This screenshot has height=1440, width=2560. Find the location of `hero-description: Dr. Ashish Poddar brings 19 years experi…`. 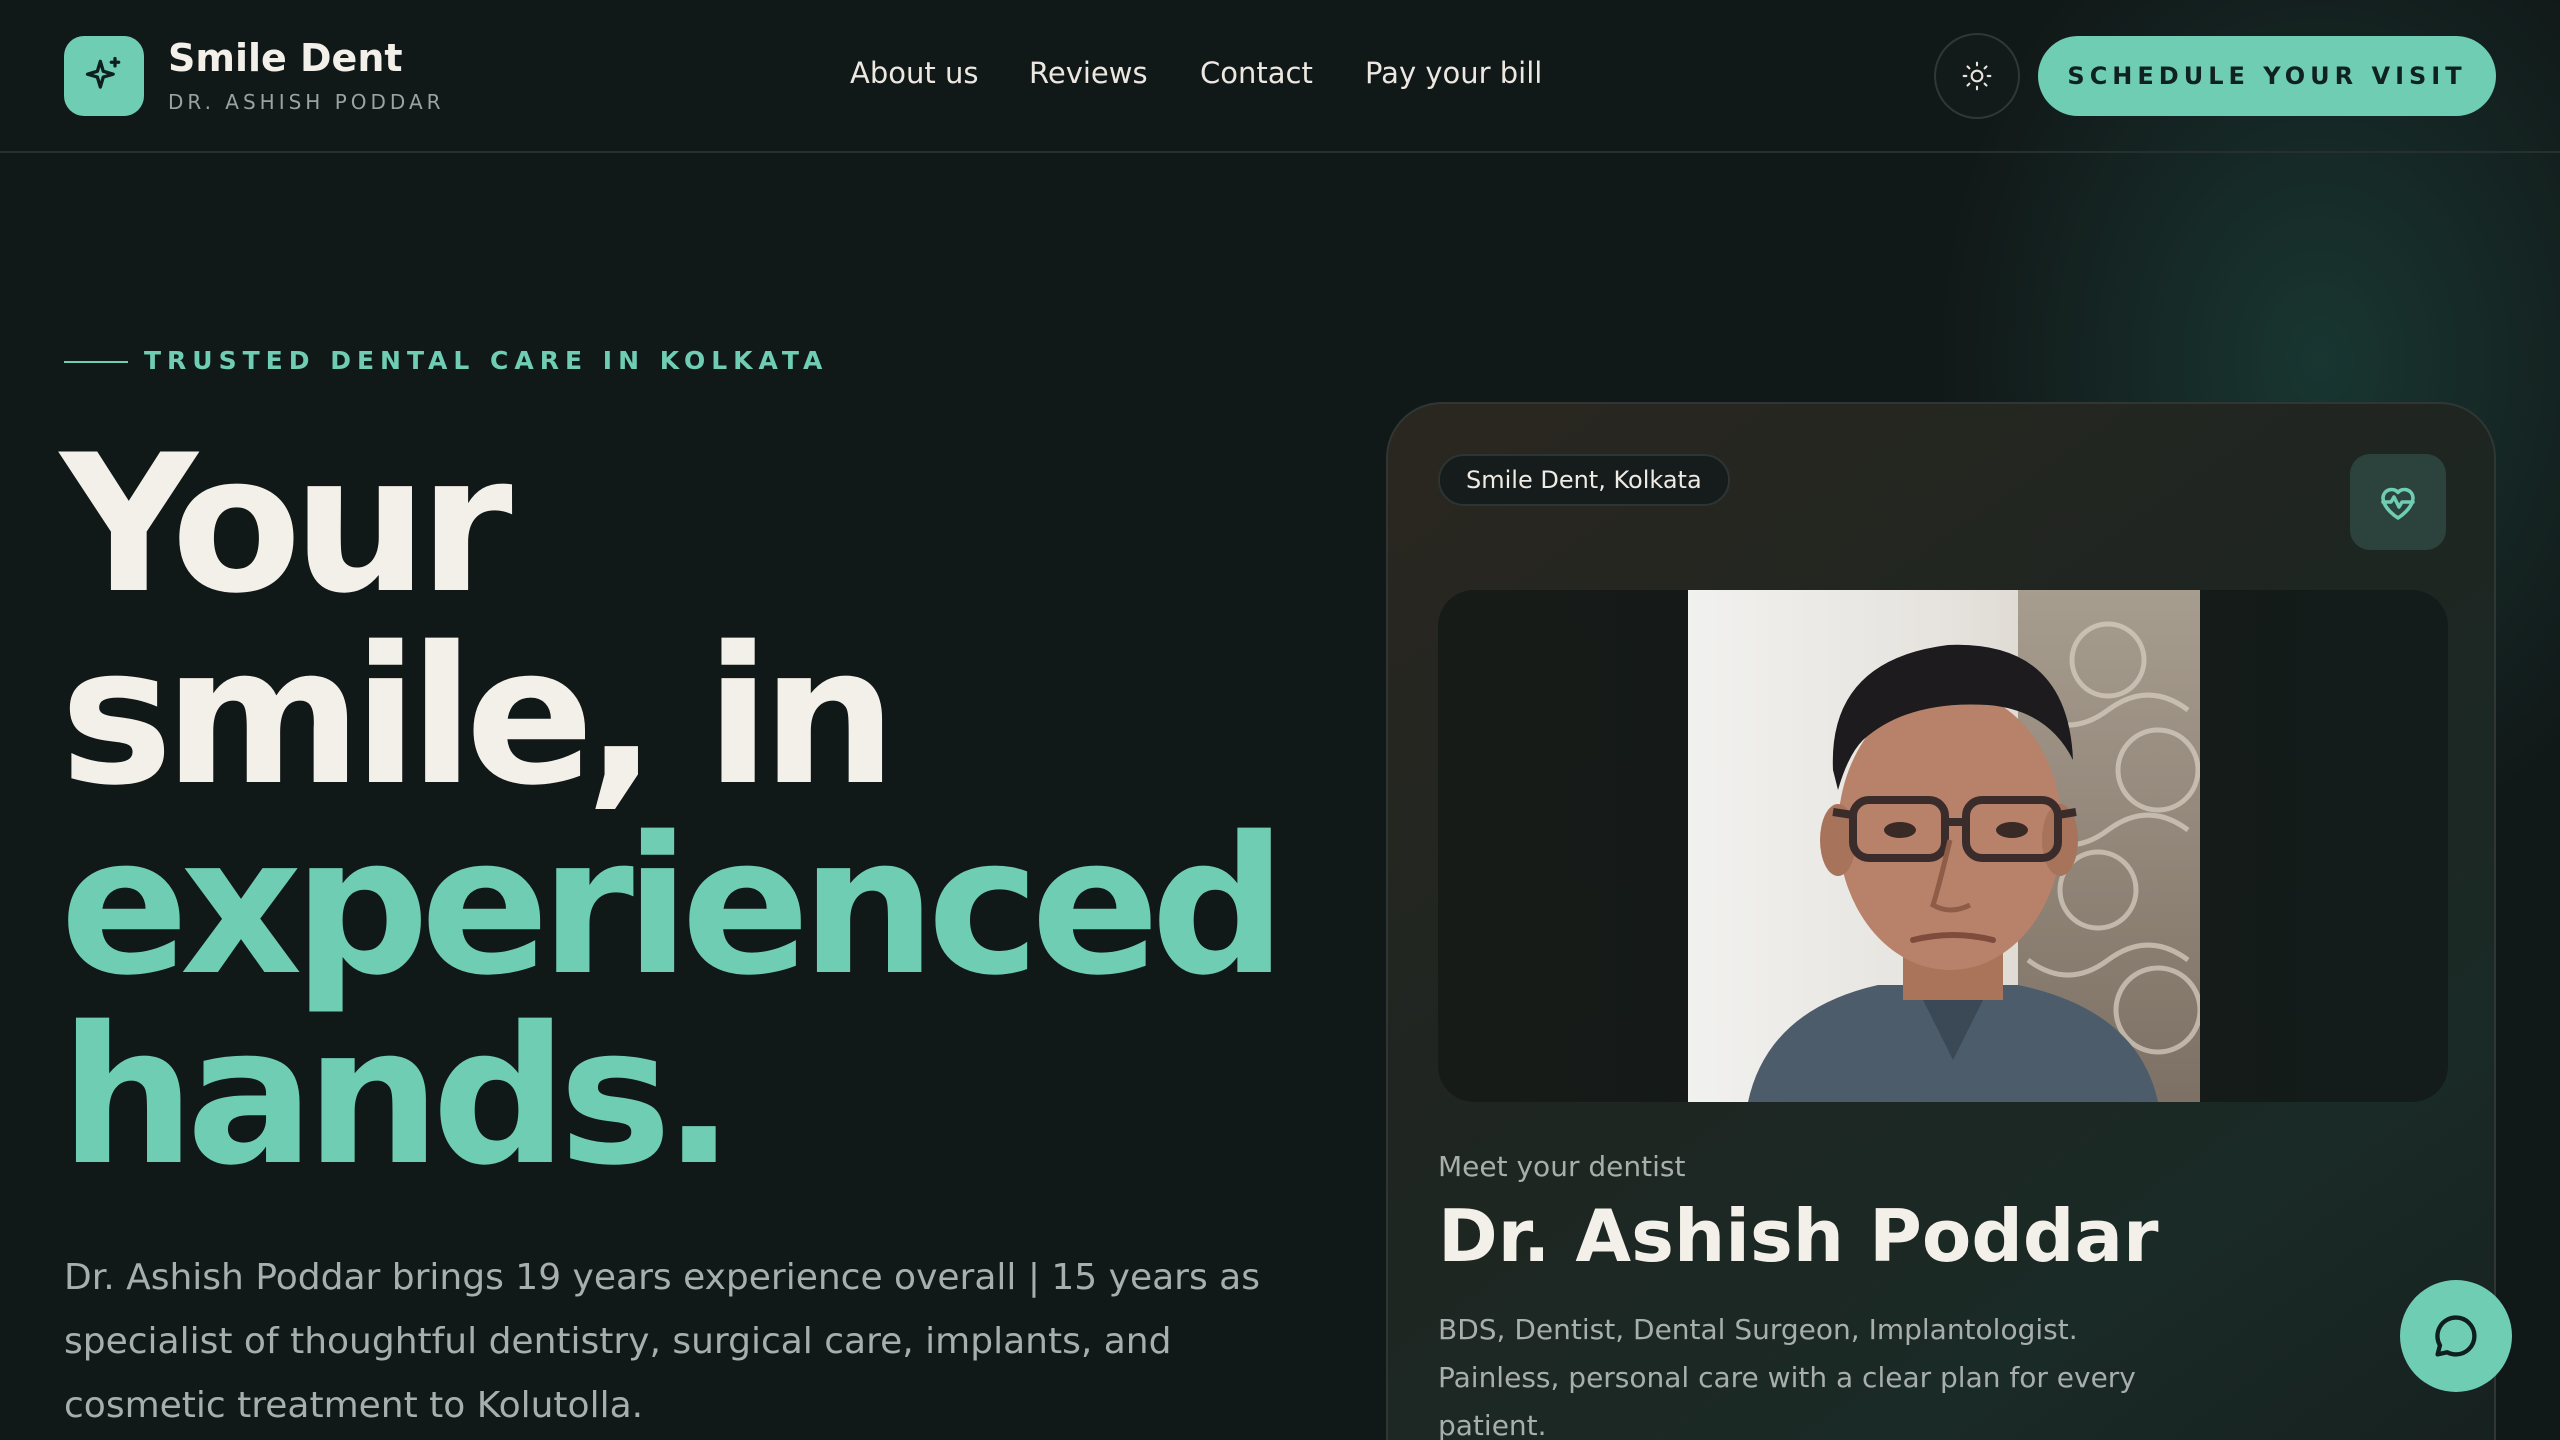

hero-description: Dr. Ashish Poddar brings 19 years experi… is located at coordinates (662, 1341).